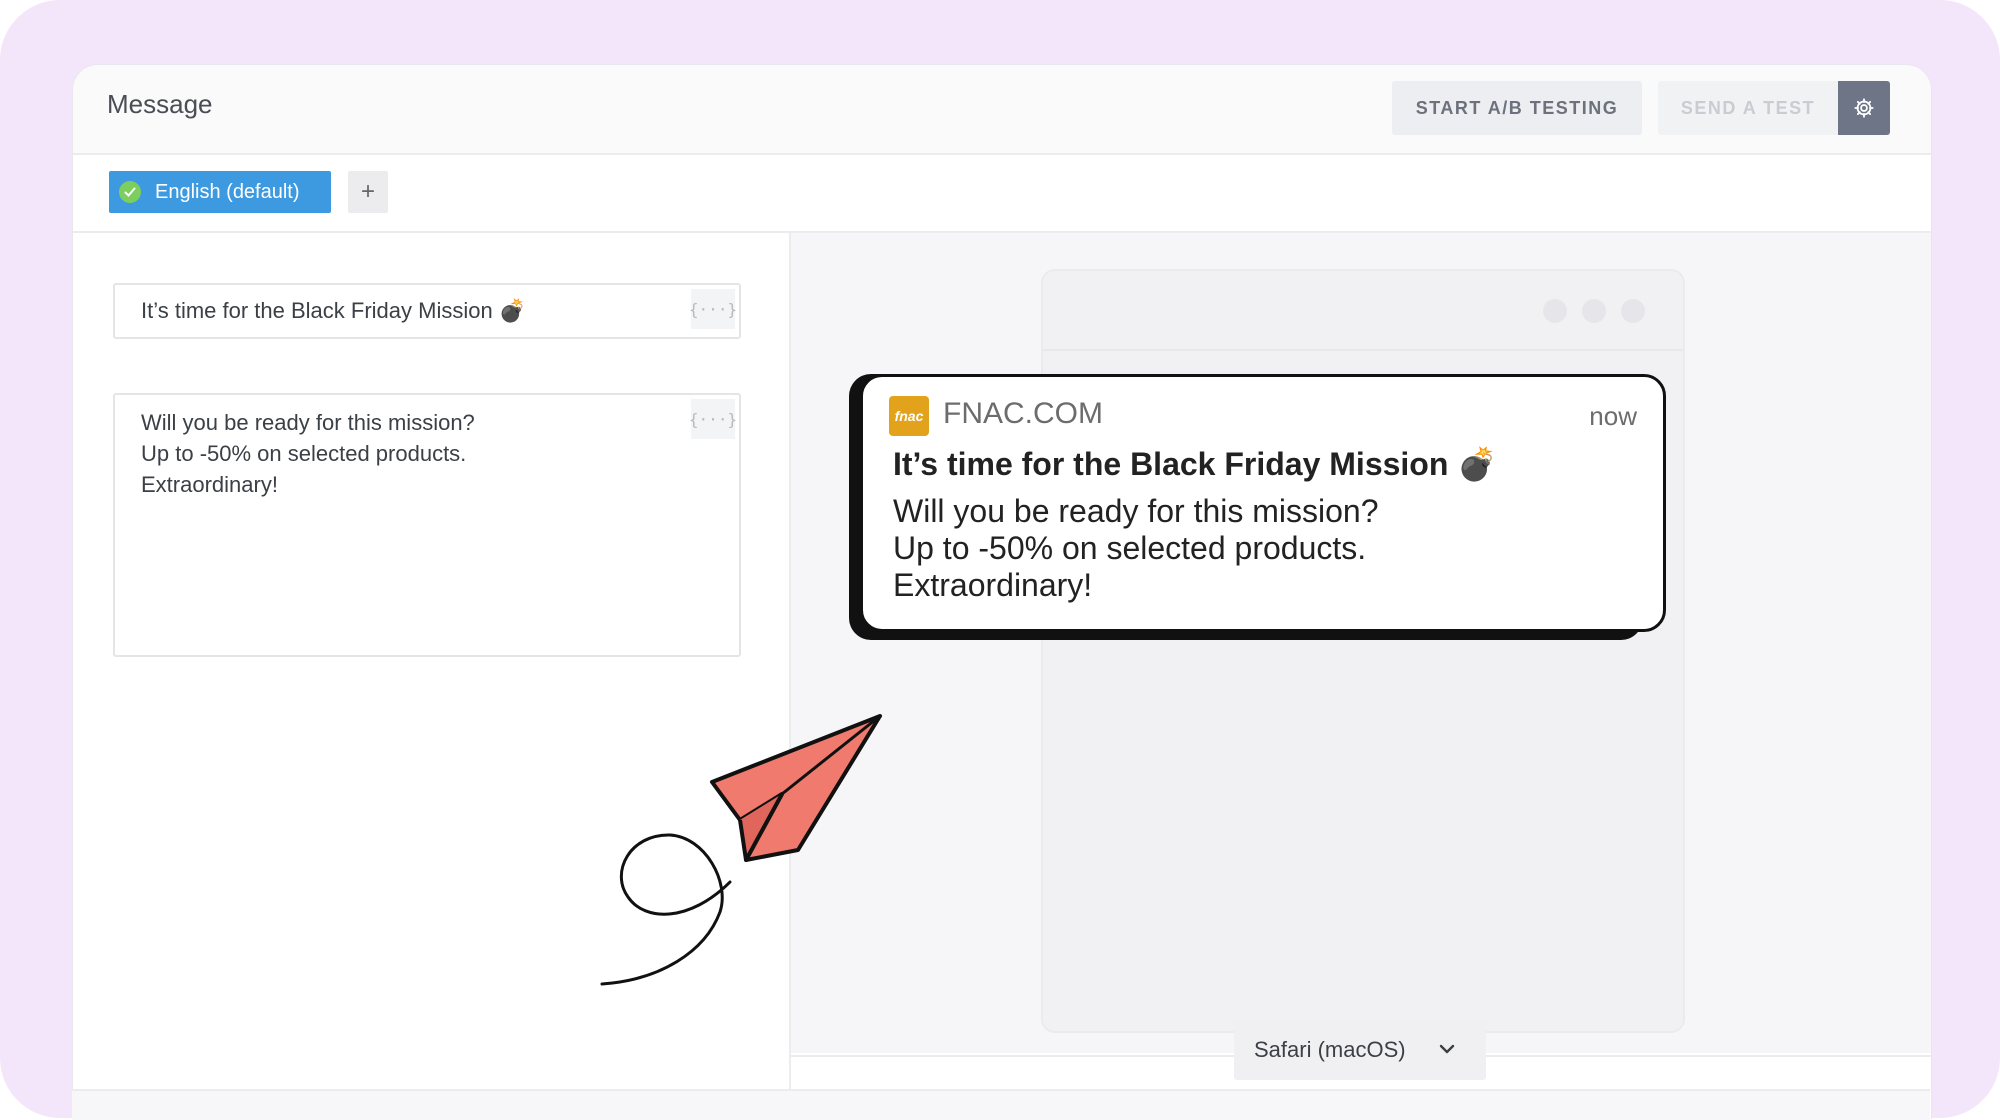 The width and height of the screenshot is (2000, 1120). I want to click on check-icon, so click(130, 192).